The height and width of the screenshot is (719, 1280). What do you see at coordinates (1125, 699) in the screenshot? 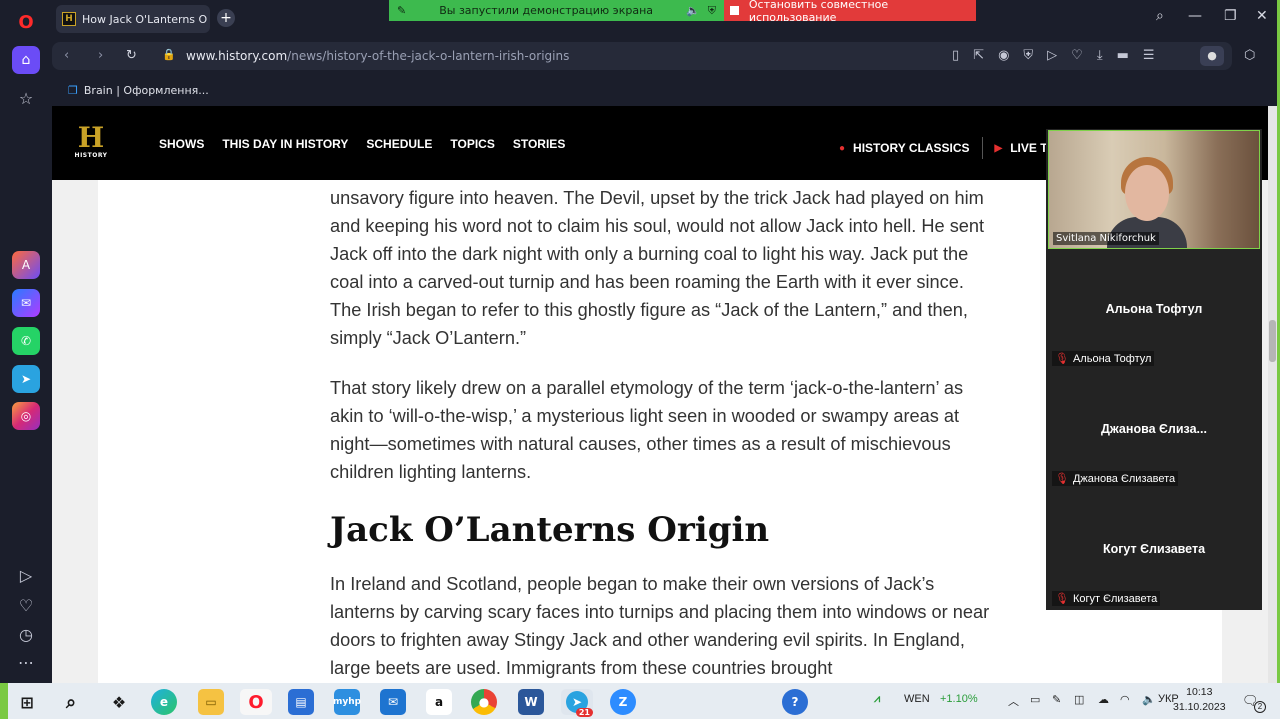
I see `wifi-icon: ◠` at bounding box center [1125, 699].